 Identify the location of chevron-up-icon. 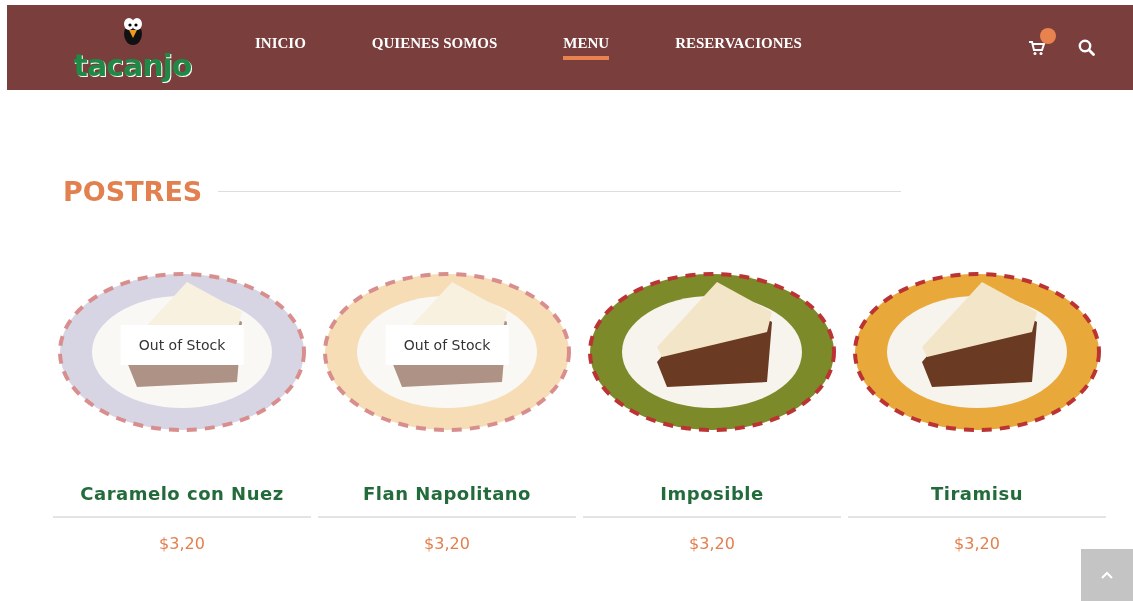
(1107, 575).